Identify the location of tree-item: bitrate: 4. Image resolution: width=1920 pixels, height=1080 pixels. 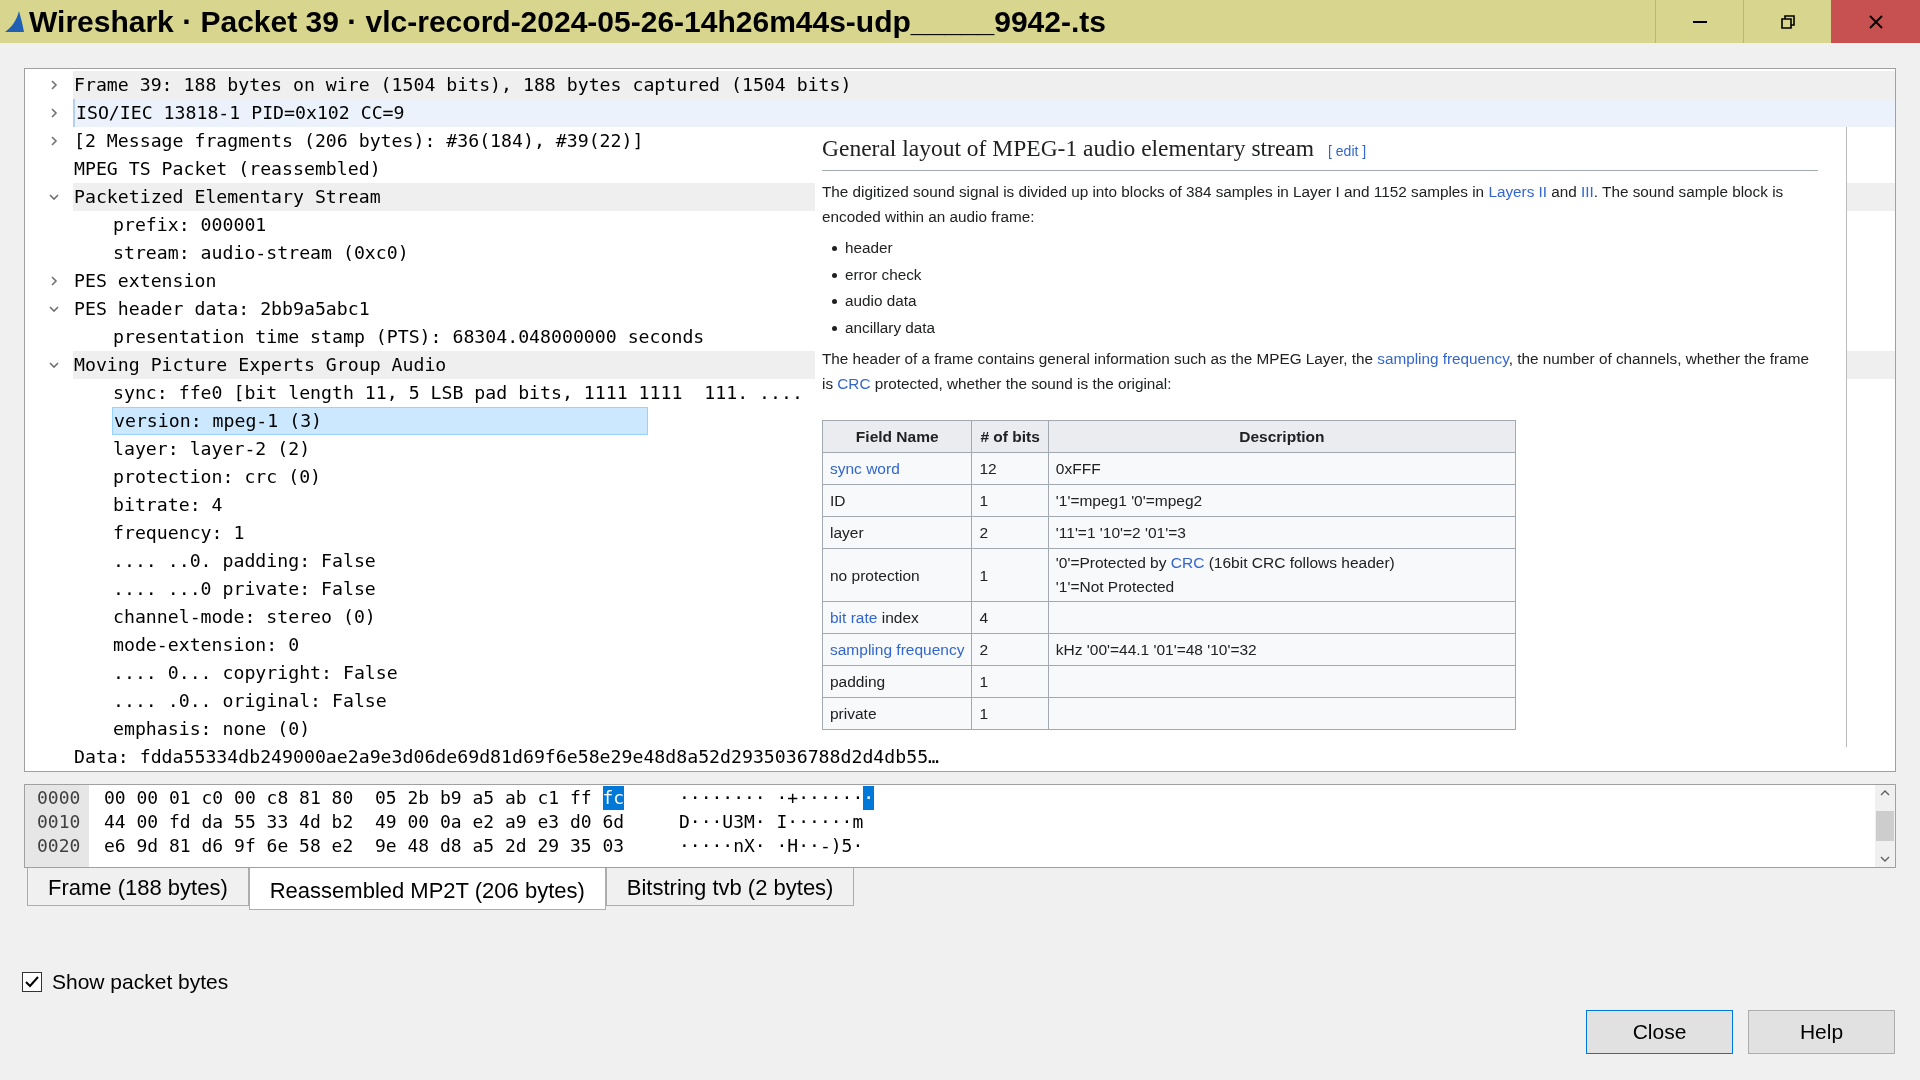
(167, 505).